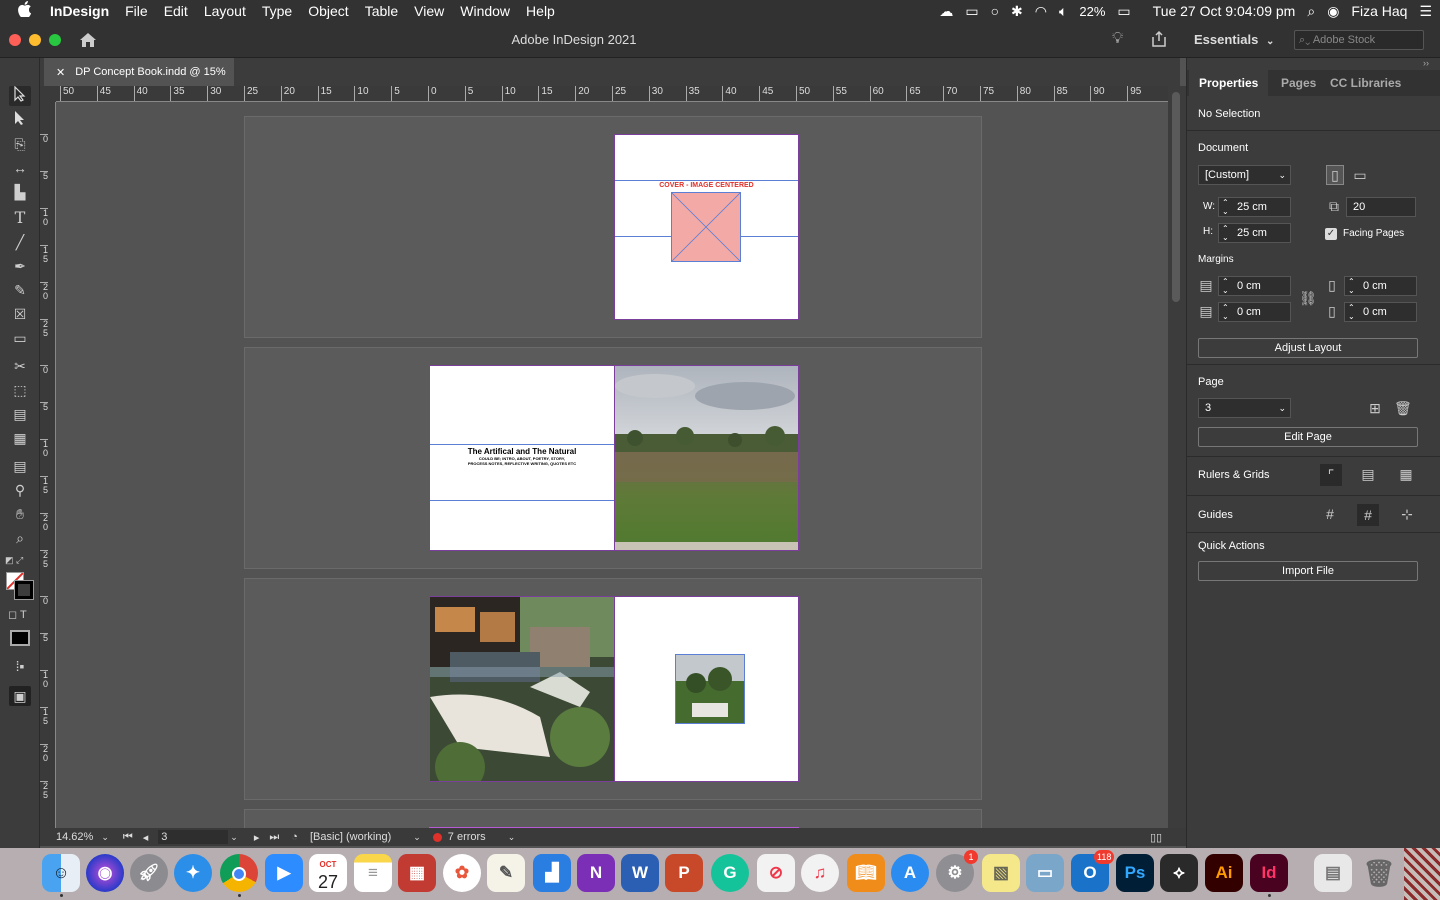 The width and height of the screenshot is (1440, 900). What do you see at coordinates (1331, 475) in the screenshot?
I see `rulers-toggle-icon: ⌜` at bounding box center [1331, 475].